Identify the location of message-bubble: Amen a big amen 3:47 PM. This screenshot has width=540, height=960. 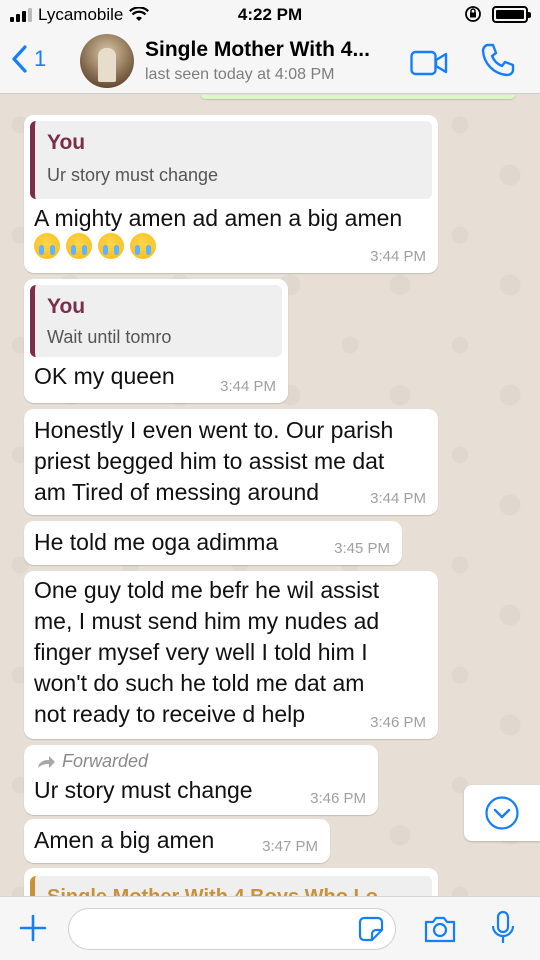
(177, 841).